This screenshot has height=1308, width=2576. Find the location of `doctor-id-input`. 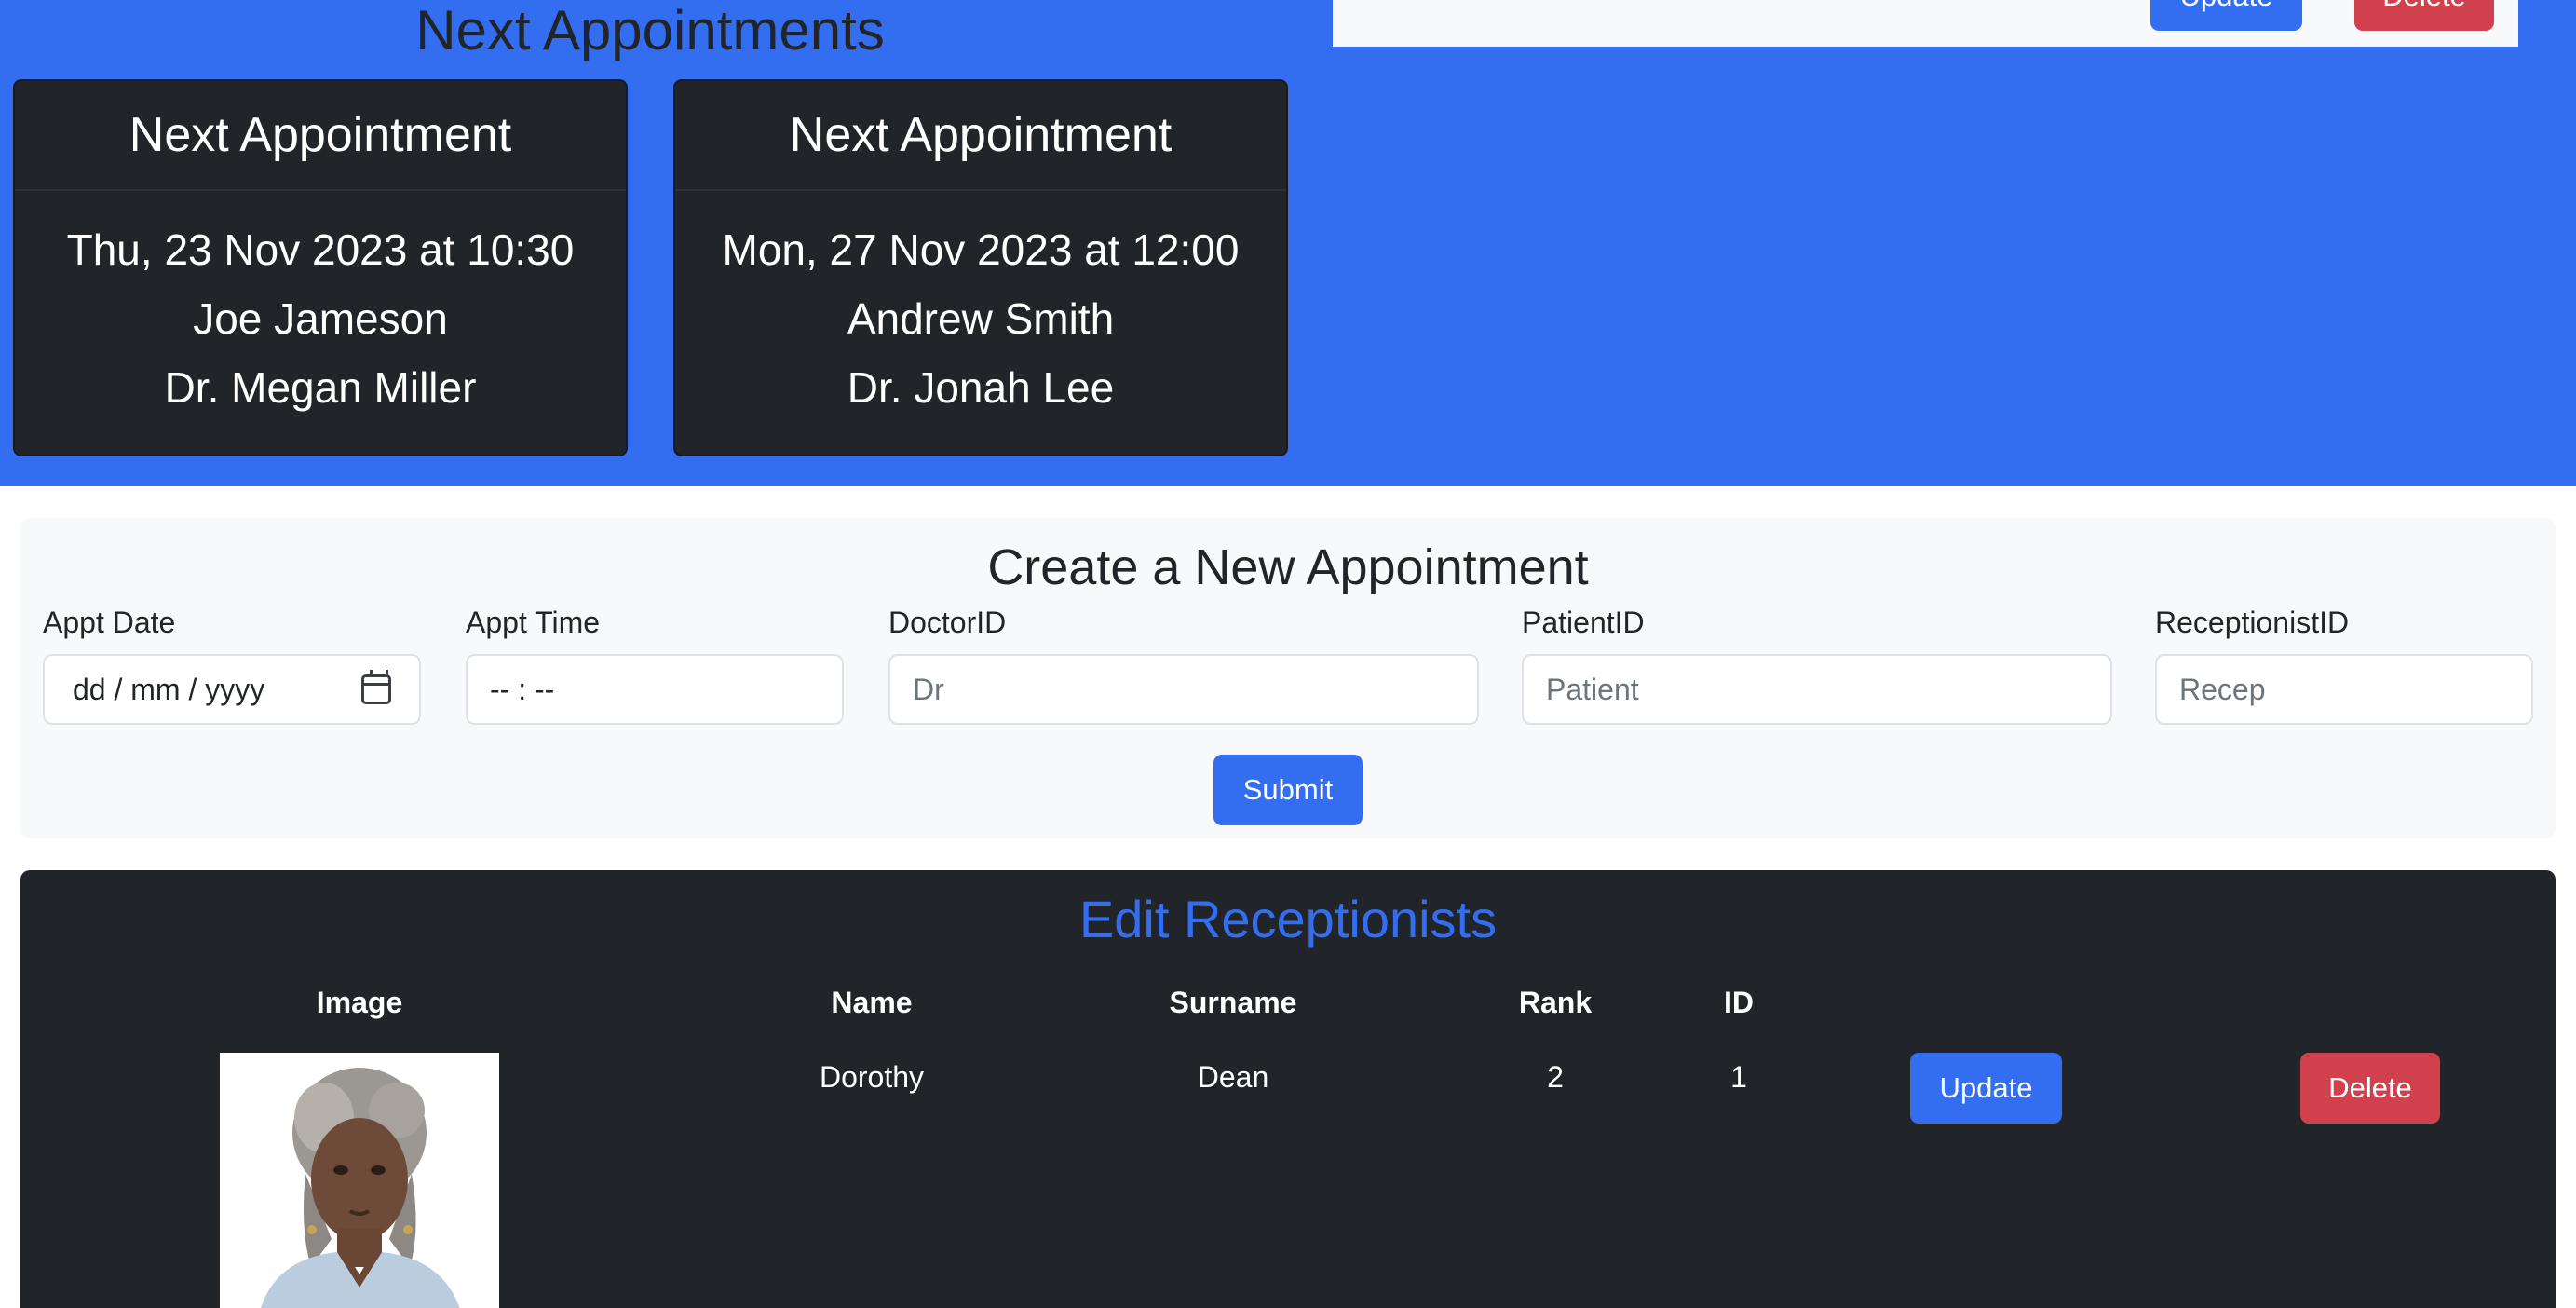

doctor-id-input is located at coordinates (1183, 690).